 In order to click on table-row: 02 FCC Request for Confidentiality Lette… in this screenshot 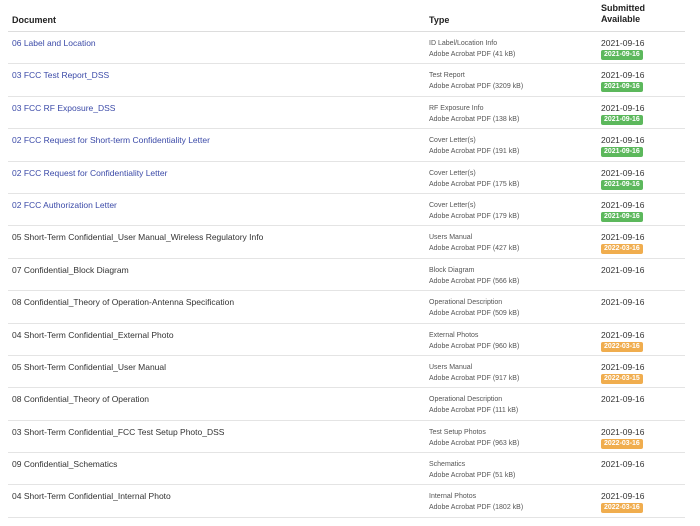, I will do `click(346, 178)`.